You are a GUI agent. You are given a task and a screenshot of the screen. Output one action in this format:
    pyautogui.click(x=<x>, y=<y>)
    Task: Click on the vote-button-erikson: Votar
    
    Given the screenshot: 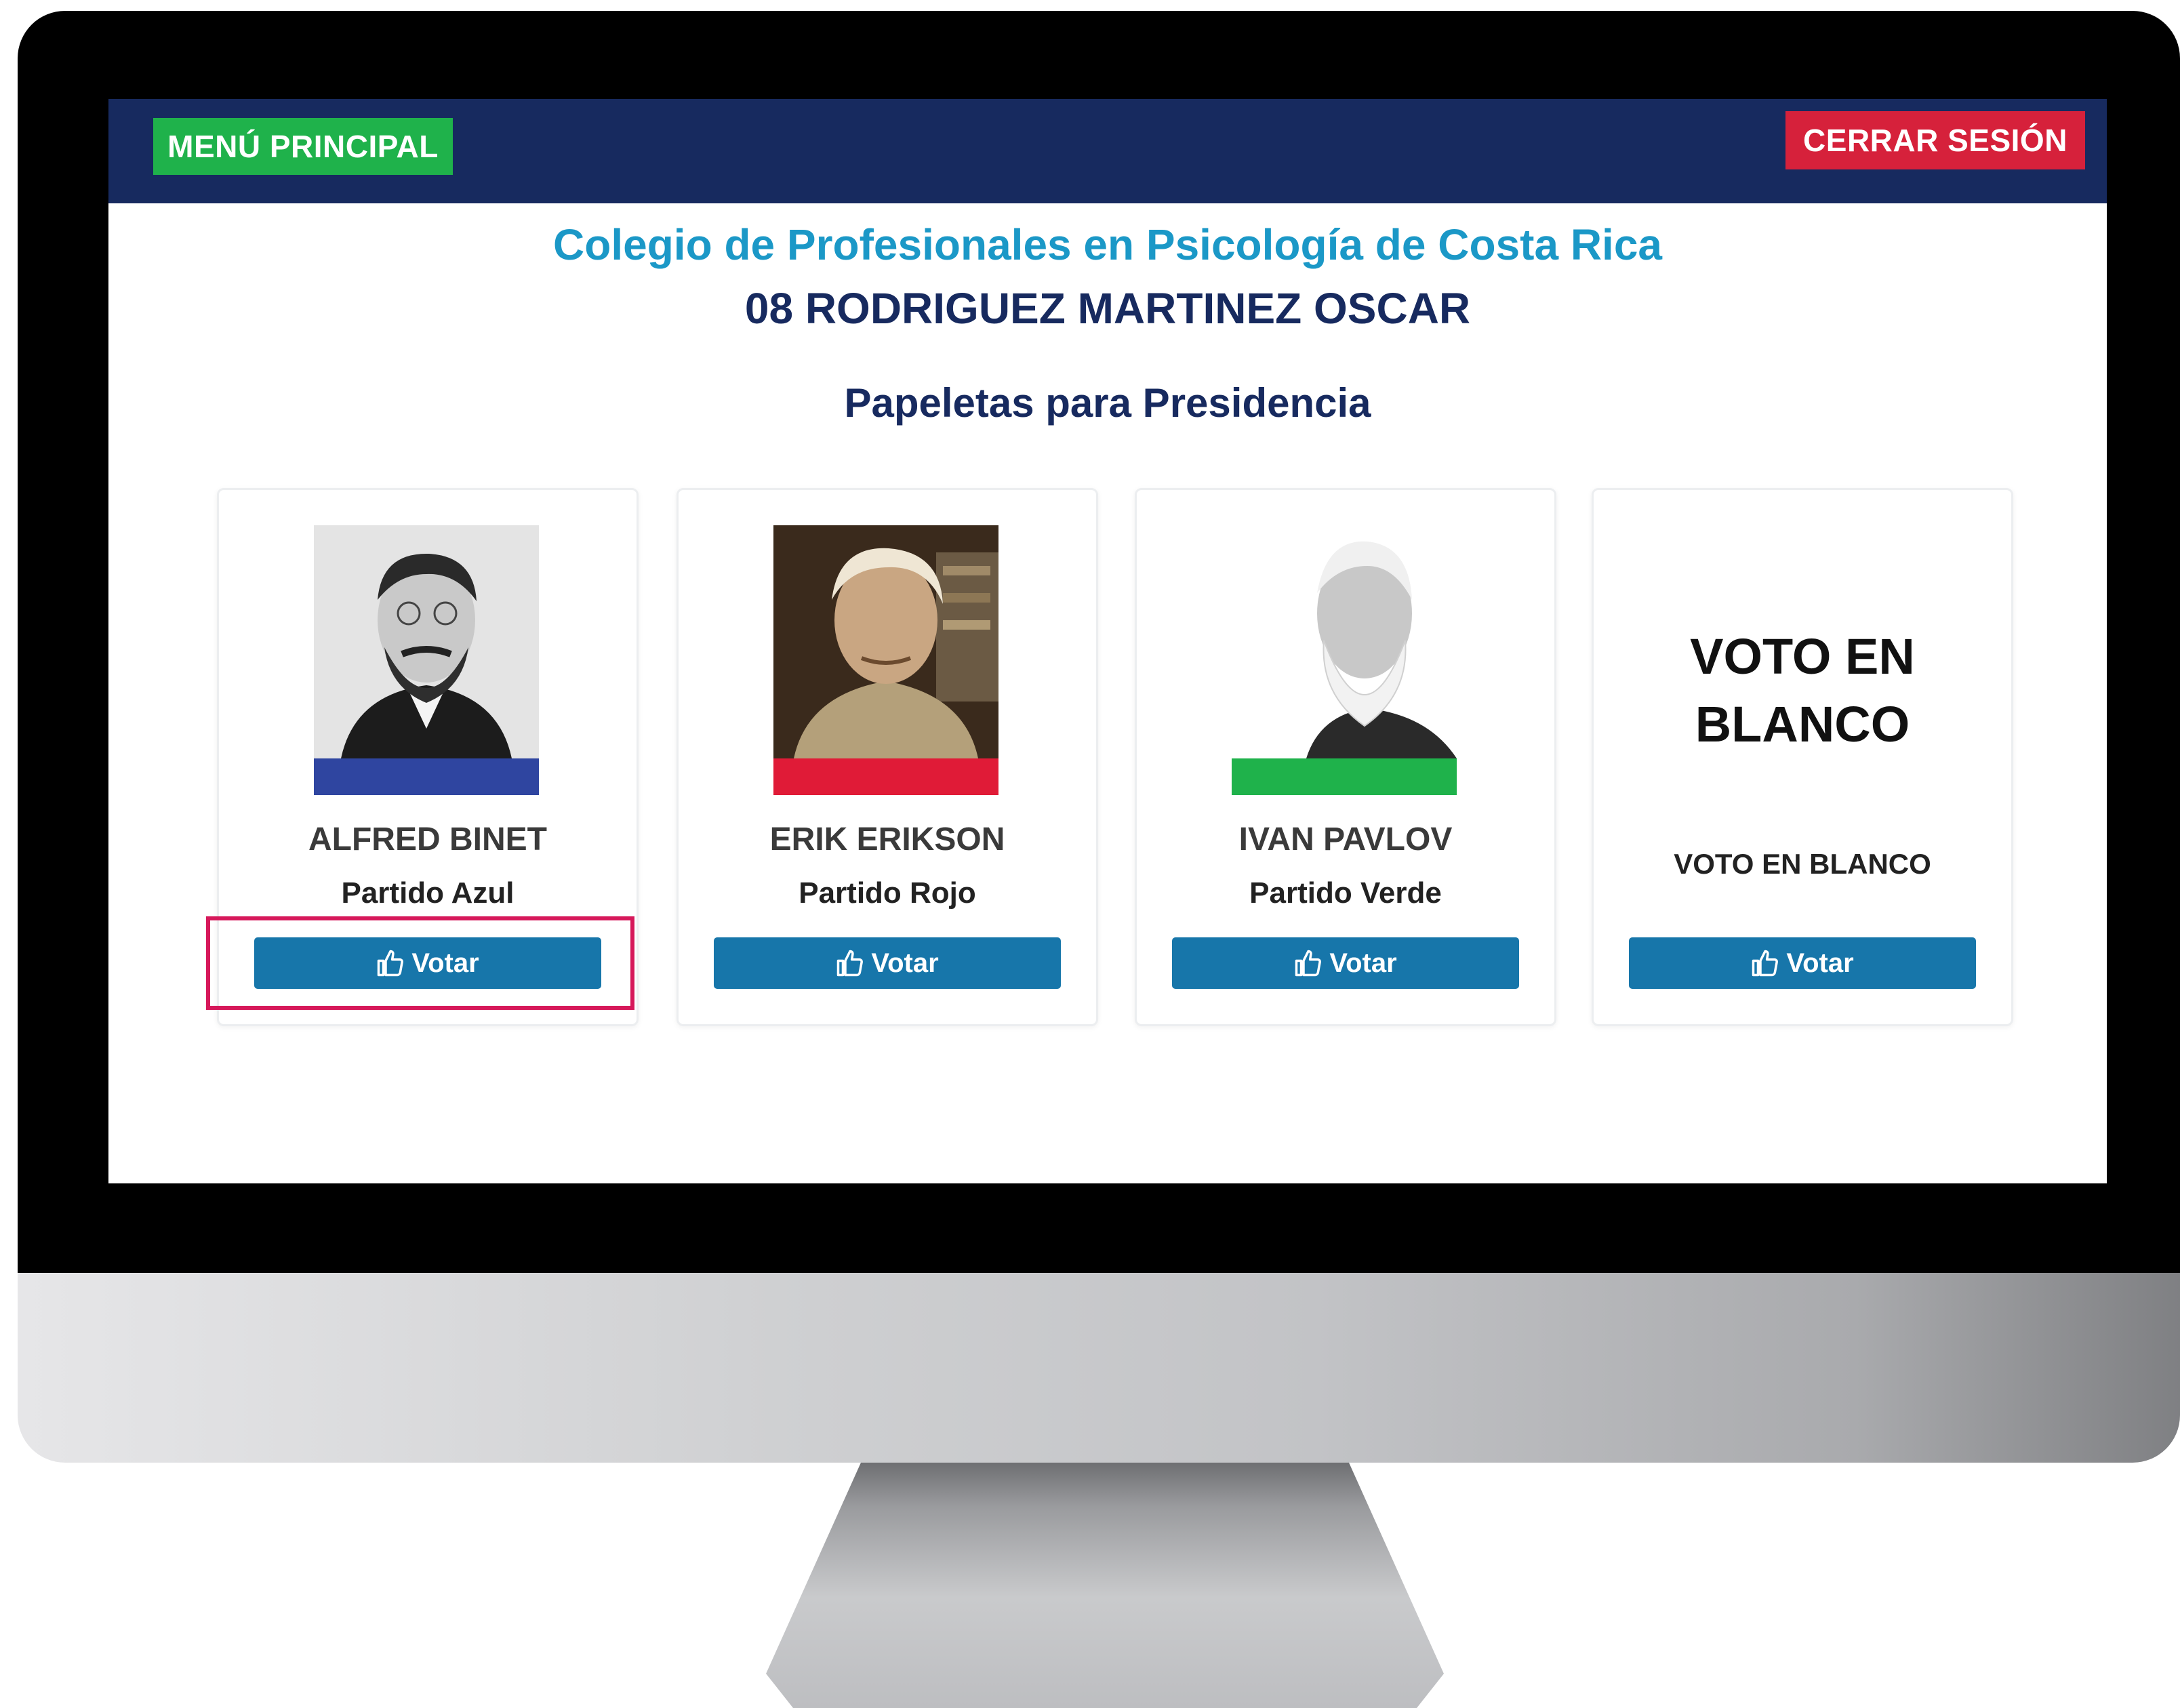 What is the action you would take?
    pyautogui.click(x=888, y=963)
    